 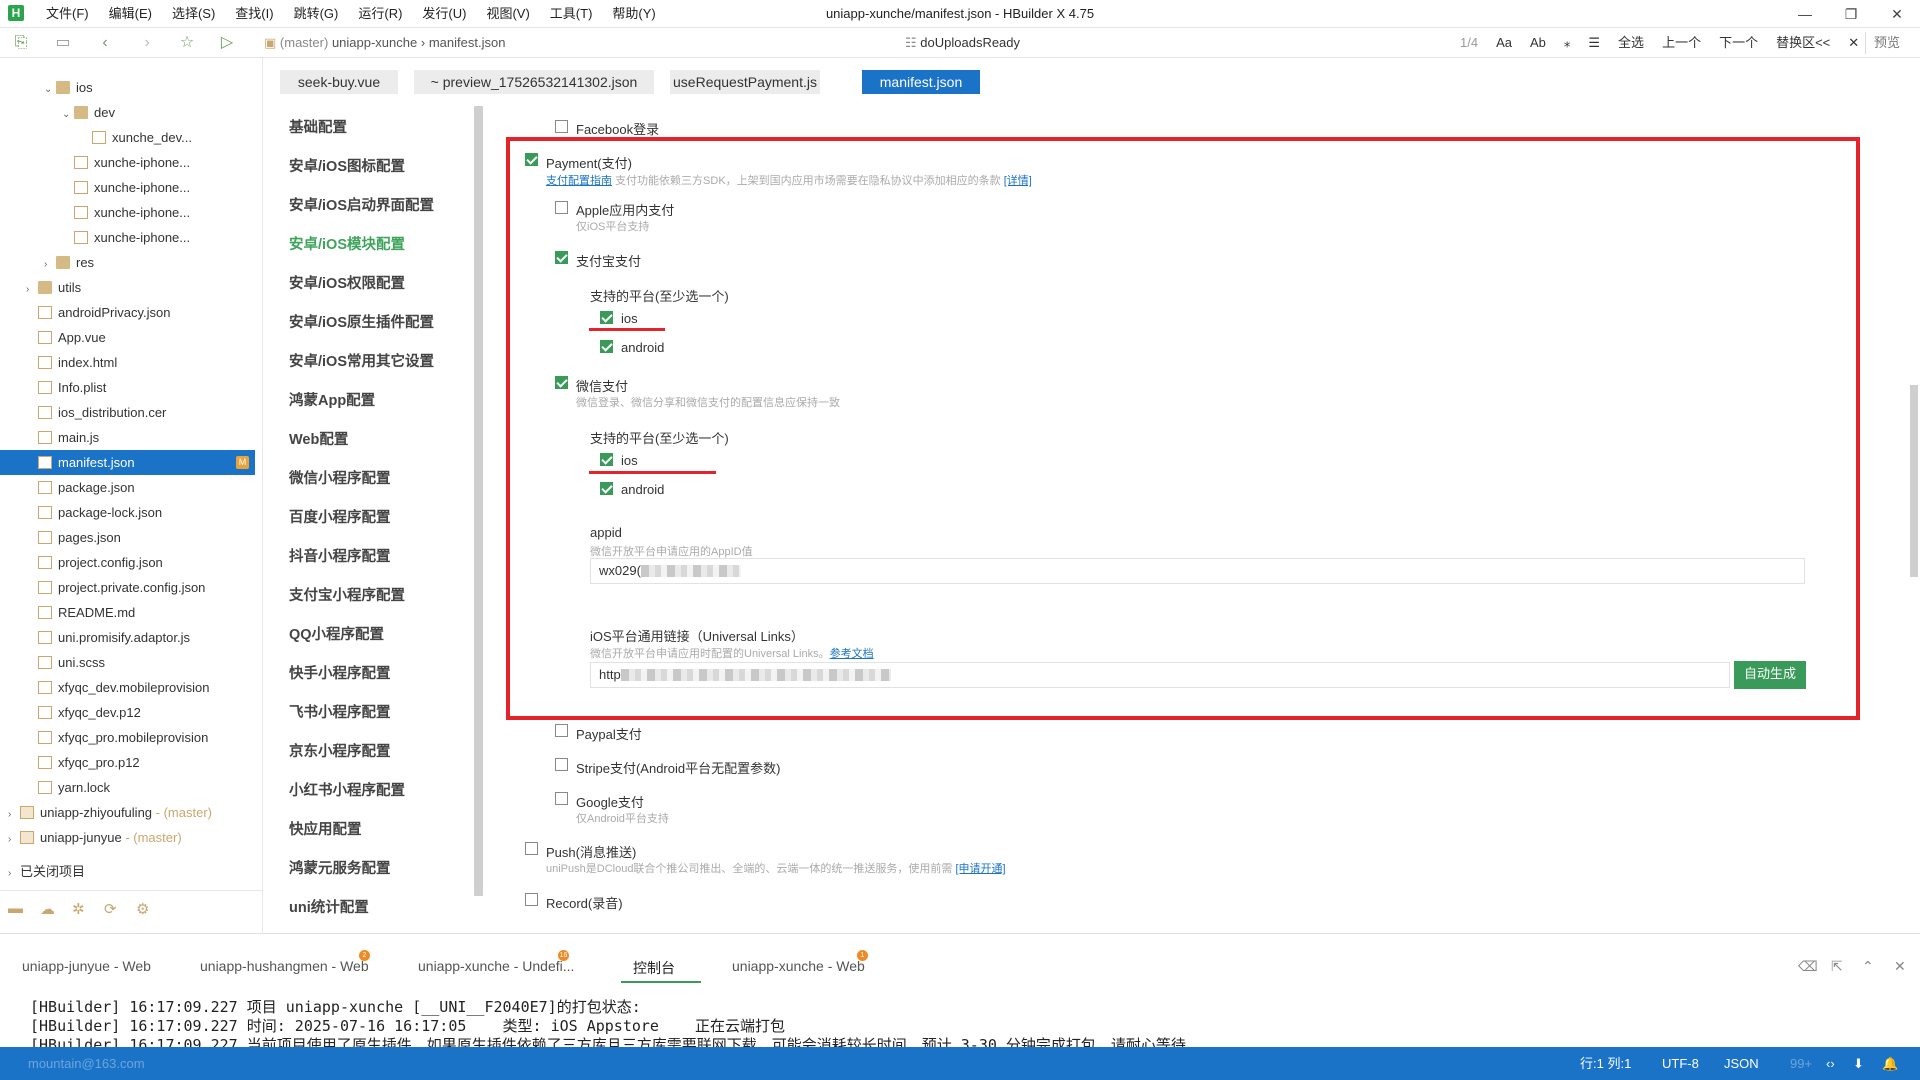 I want to click on tree-file: xfyqc_pro.mobileprovision, so click(x=127, y=737).